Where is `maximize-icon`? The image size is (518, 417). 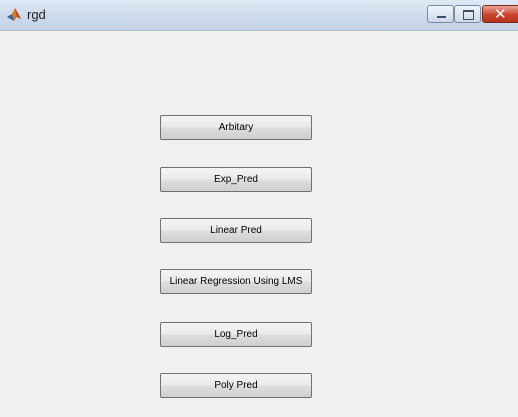
maximize-icon is located at coordinates (468, 15).